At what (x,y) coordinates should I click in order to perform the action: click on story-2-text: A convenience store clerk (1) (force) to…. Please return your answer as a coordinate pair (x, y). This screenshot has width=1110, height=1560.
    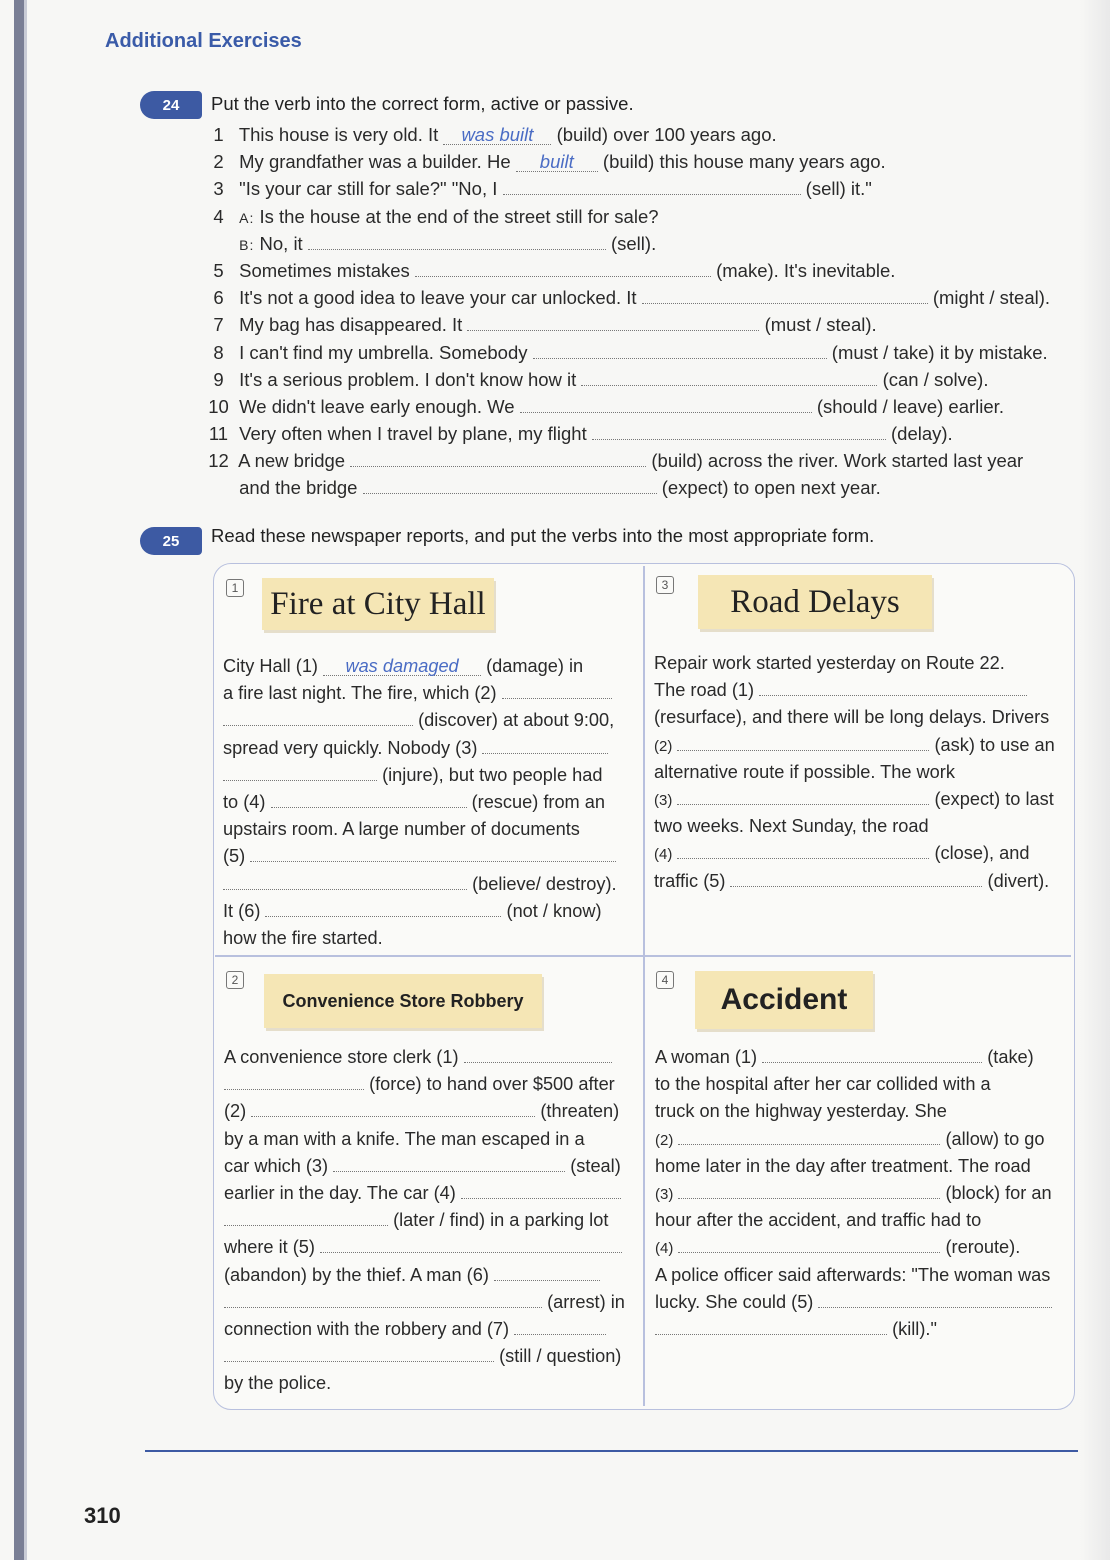
    Looking at the image, I should click on (430, 1220).